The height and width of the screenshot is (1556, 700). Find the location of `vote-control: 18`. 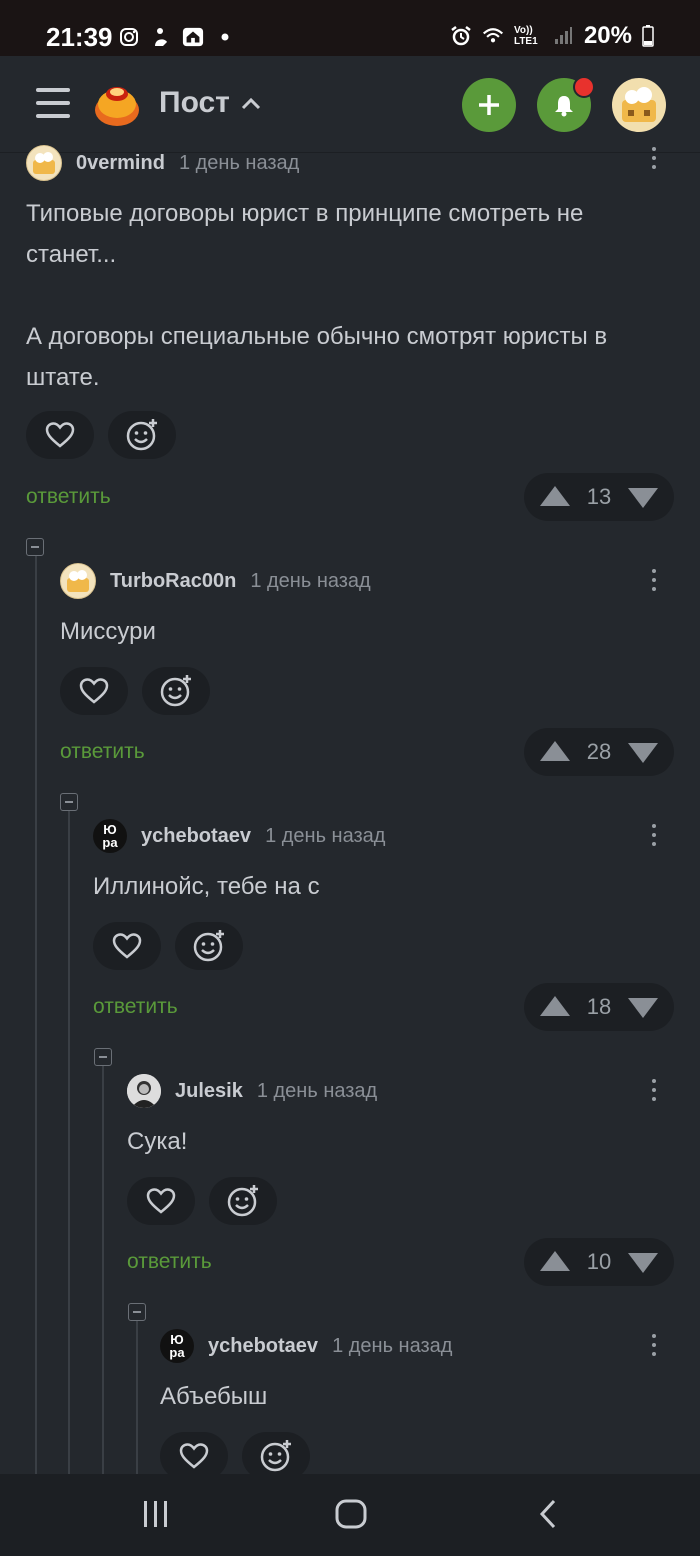

vote-control: 18 is located at coordinates (599, 1007).